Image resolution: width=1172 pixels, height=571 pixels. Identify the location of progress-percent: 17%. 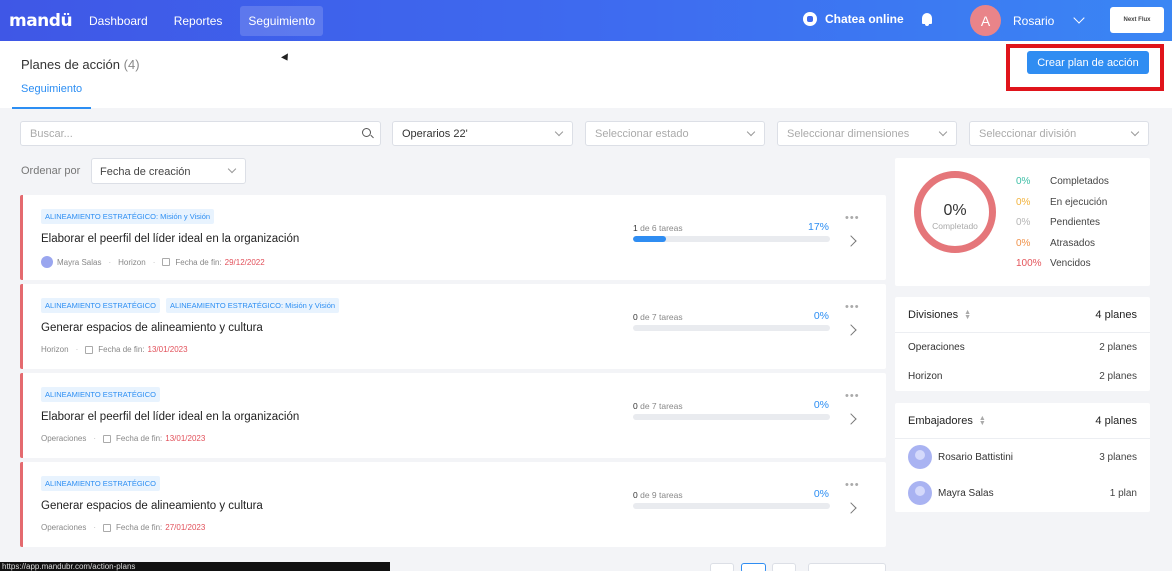
(818, 227).